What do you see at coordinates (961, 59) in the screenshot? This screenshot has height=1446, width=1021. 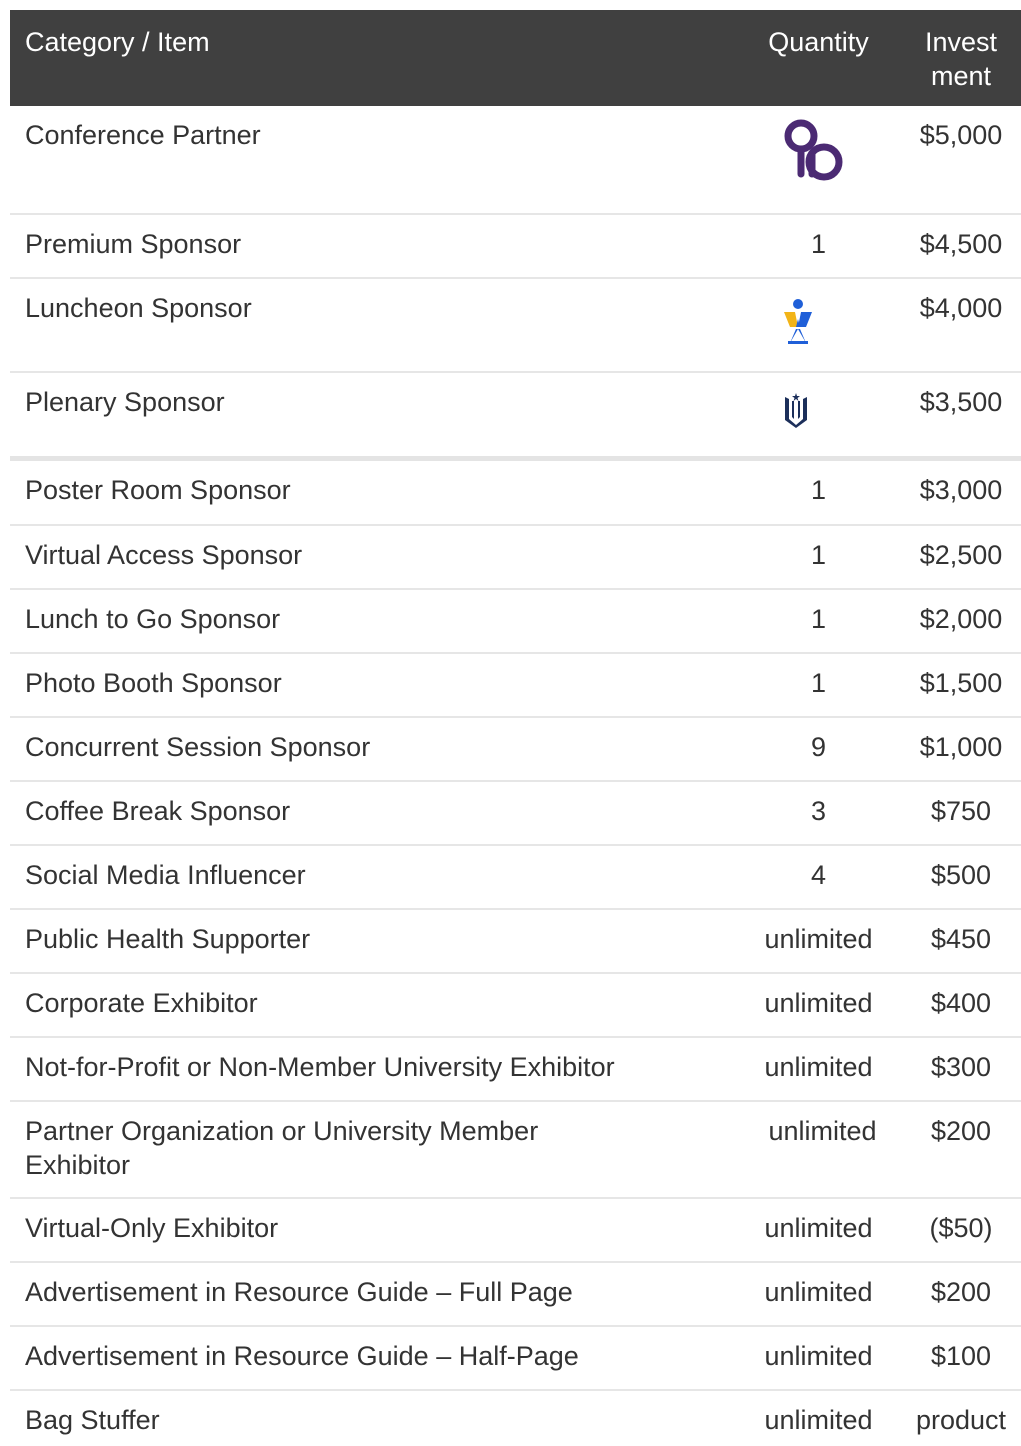 I see `header-investment-label: Invest ment` at bounding box center [961, 59].